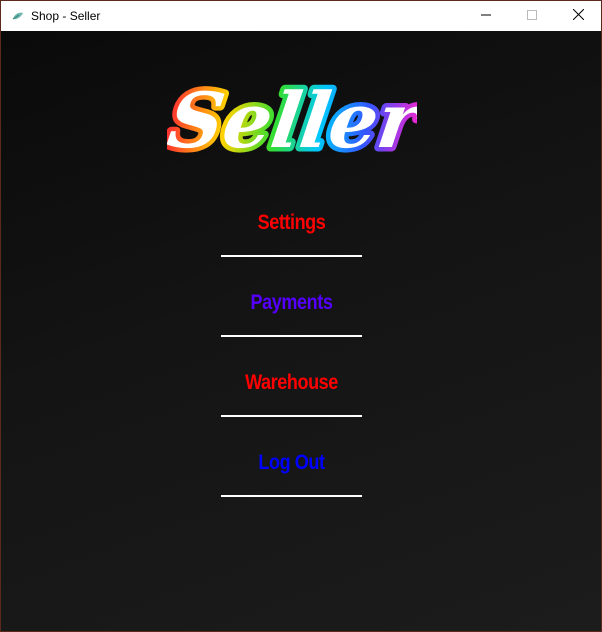 Image resolution: width=602 pixels, height=632 pixels. I want to click on maximize-button, so click(532, 16).